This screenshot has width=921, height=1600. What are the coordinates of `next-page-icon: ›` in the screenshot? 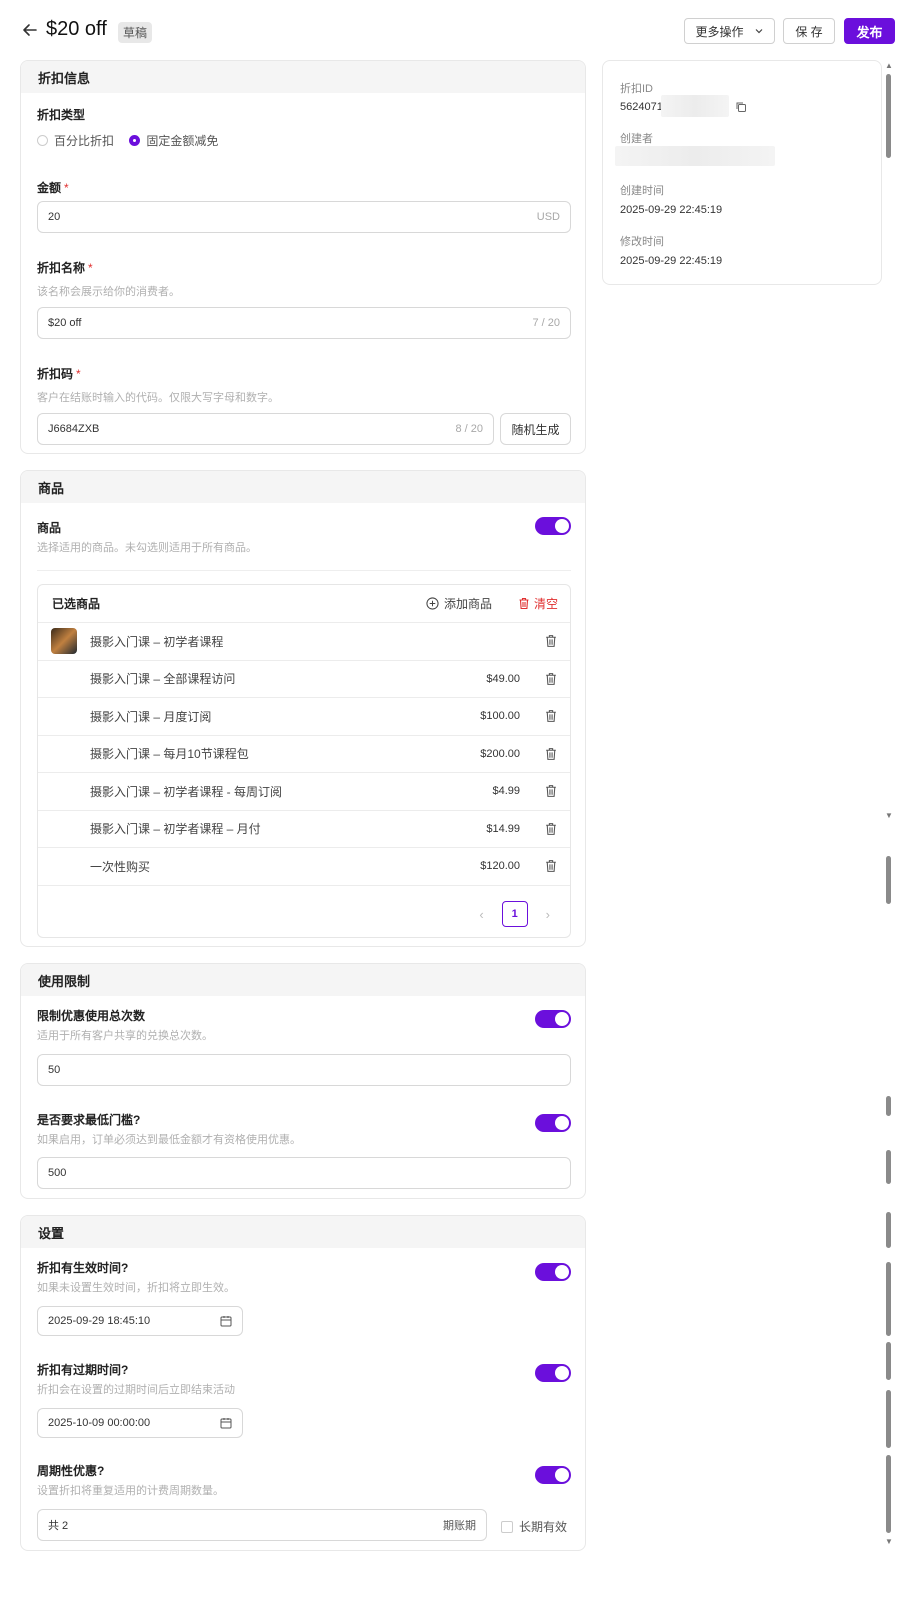 It's located at (548, 914).